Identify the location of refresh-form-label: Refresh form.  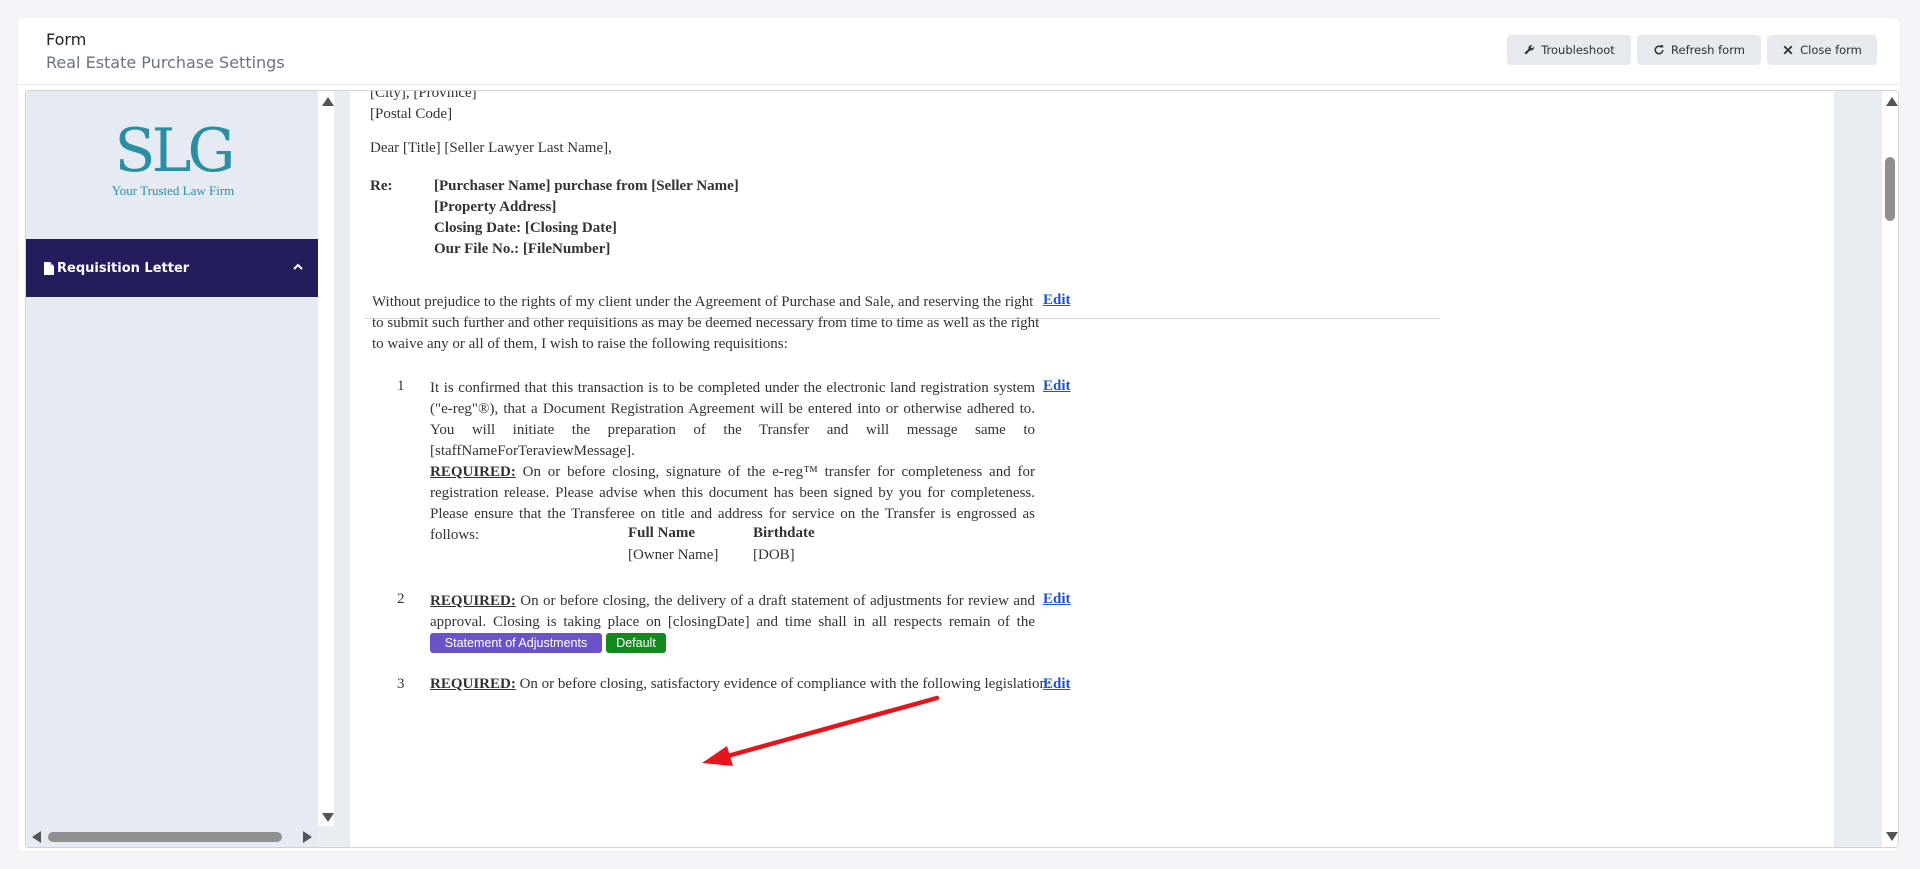
(1708, 50).